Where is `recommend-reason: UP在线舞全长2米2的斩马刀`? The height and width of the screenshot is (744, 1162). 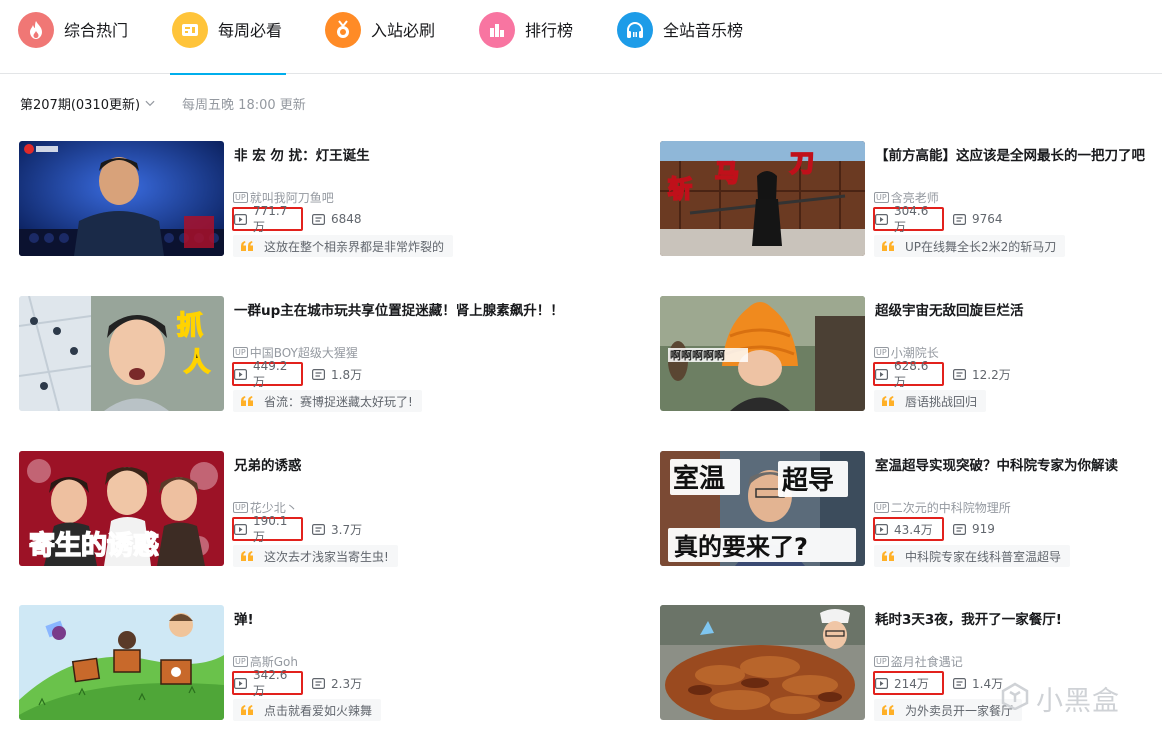 recommend-reason: UP在线舞全长2米2的斩马刀 is located at coordinates (970, 246).